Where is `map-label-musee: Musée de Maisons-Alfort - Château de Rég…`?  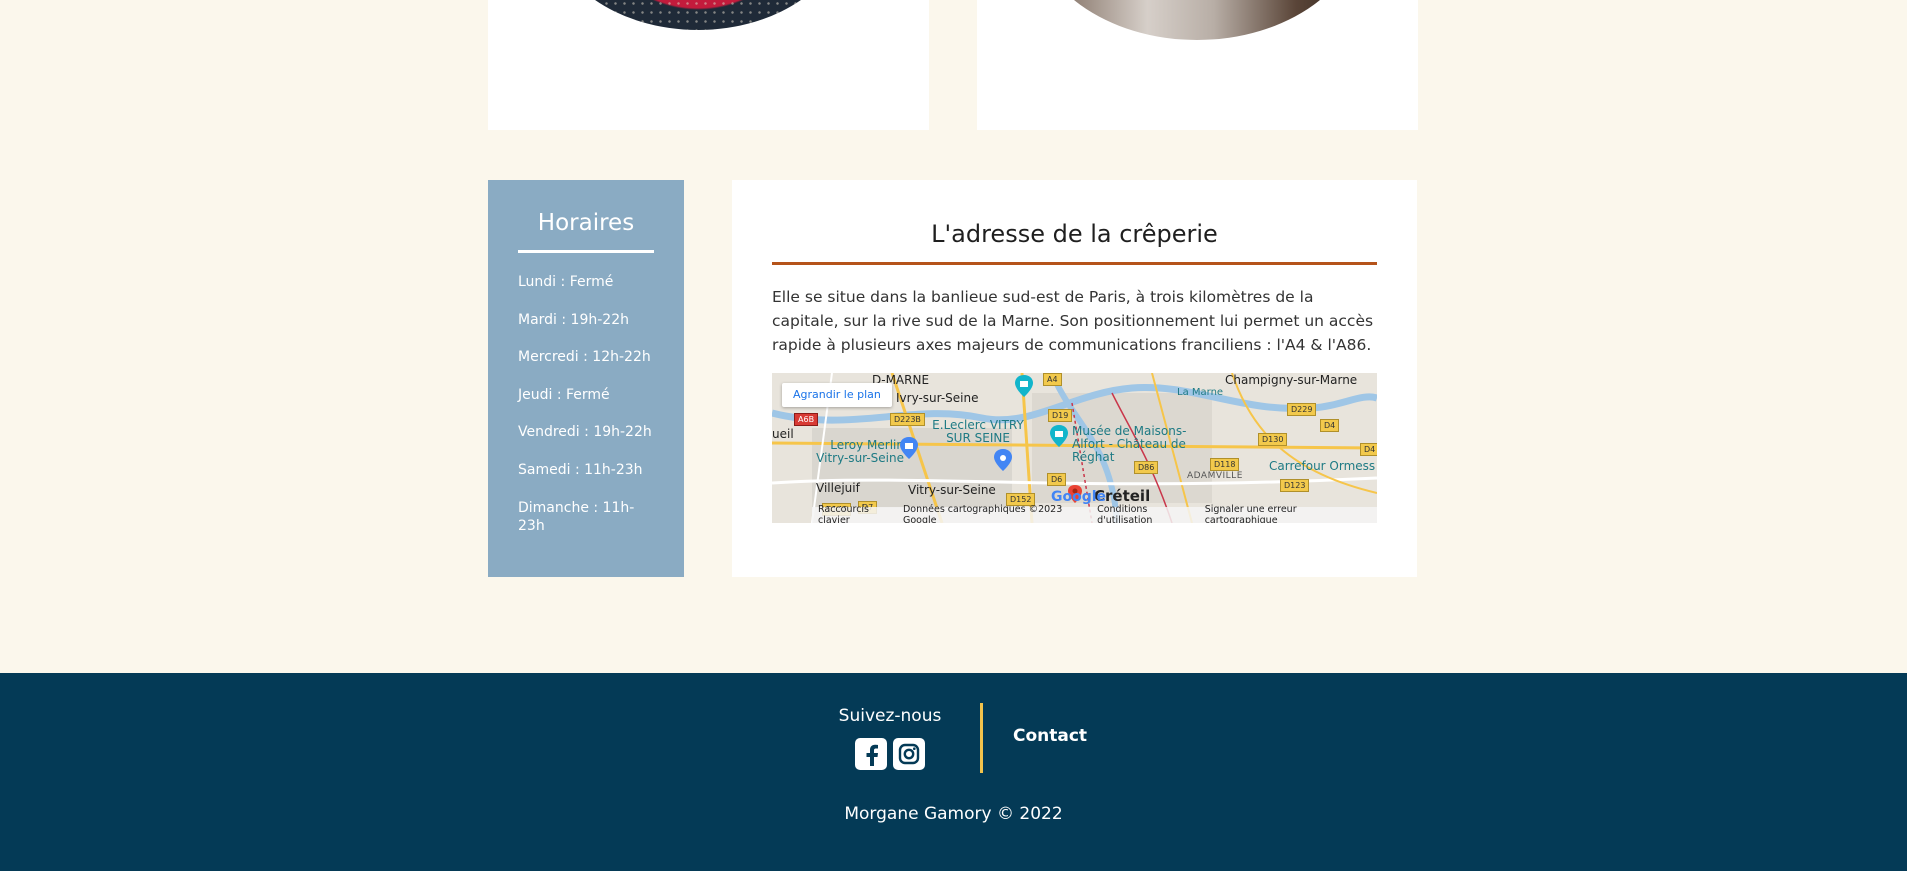
map-label-musee: Musée de Maisons-Alfort - Château de Rég… is located at coordinates (1129, 444).